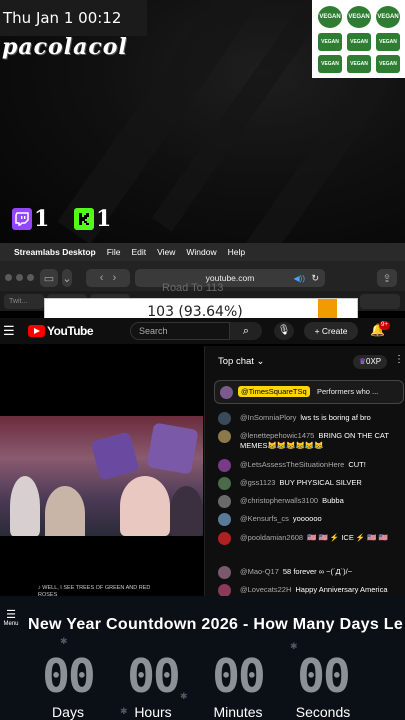 This screenshot has height=720, width=405. Describe the element at coordinates (323, 712) in the screenshot. I see `seconds-label: Seconds` at that location.